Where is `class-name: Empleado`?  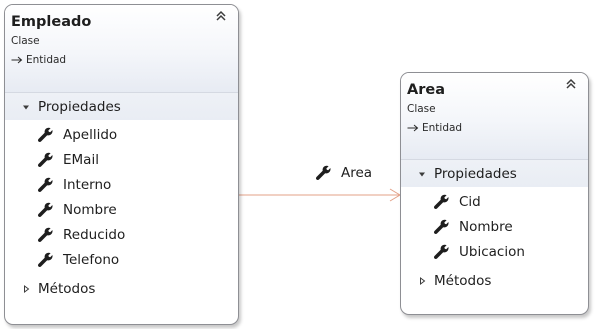
class-name: Empleado is located at coordinates (51, 22).